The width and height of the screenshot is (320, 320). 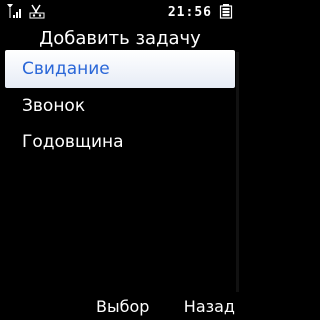 I want to click on list-item-label: Свидание, so click(x=66, y=69).